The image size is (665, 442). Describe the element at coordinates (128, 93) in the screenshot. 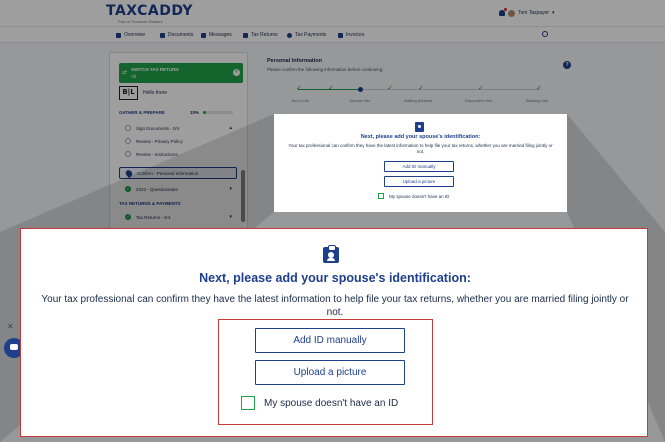

I see `firm-logo: B|L` at that location.